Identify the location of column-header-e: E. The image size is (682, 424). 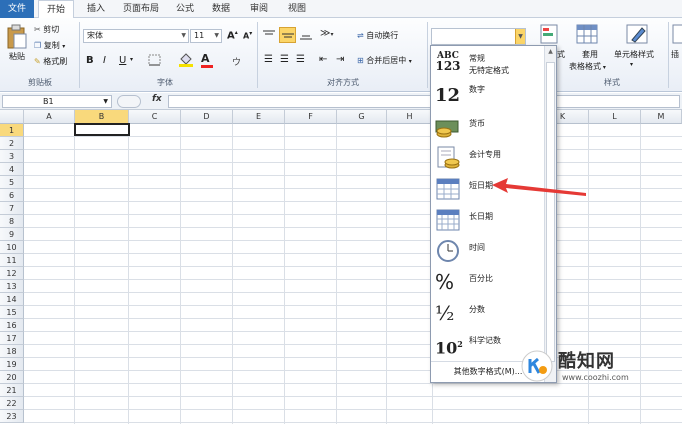
(259, 117).